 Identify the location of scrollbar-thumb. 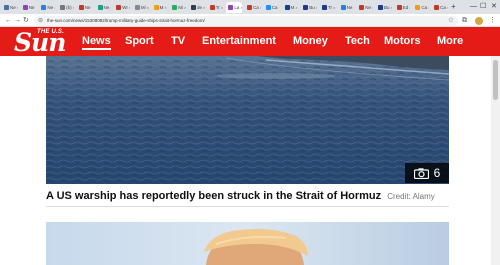
(495, 80).